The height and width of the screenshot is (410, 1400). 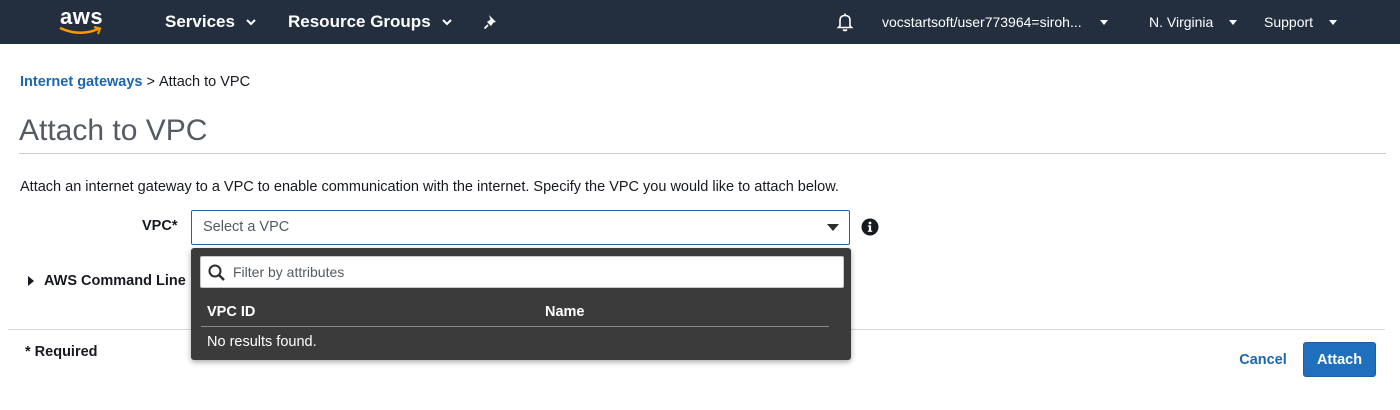 I want to click on filter-input, so click(x=533, y=272).